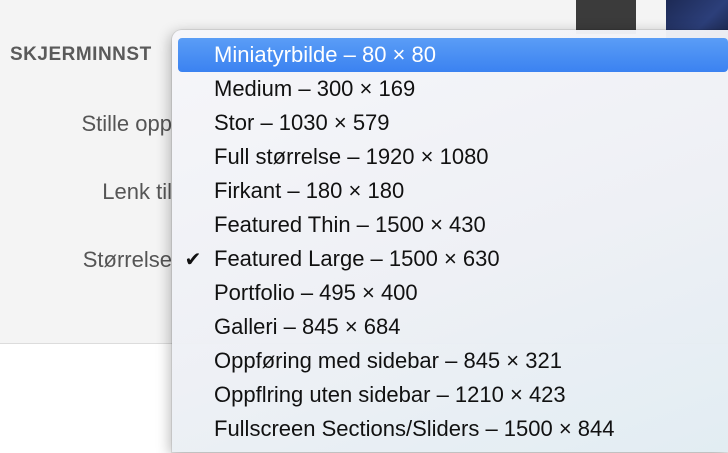 This screenshot has height=453, width=728. I want to click on link-to-label: Lenk til, so click(137, 191).